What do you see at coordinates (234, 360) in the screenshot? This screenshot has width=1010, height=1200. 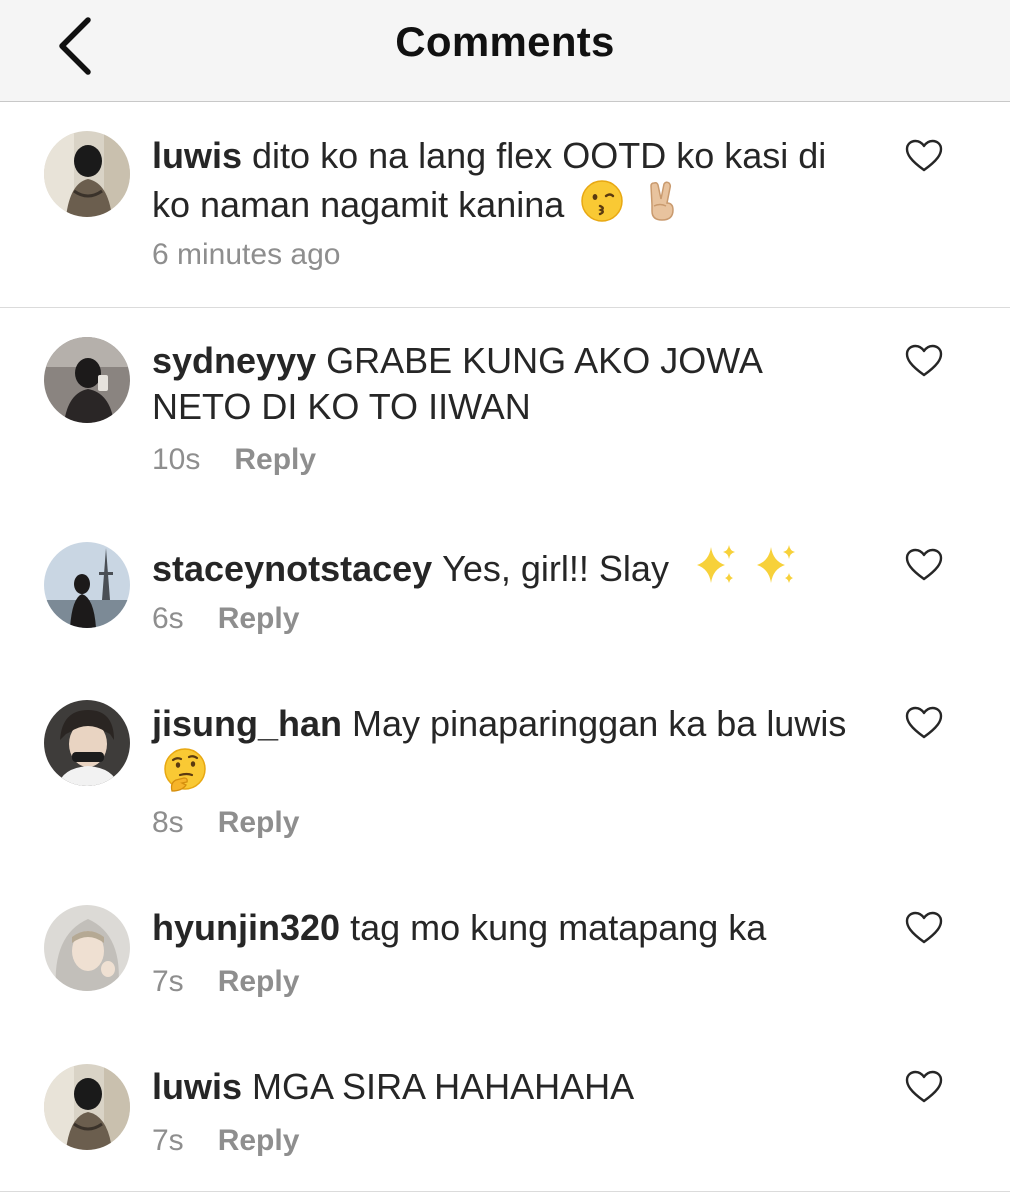 I see `comment-username: sydneyyy` at bounding box center [234, 360].